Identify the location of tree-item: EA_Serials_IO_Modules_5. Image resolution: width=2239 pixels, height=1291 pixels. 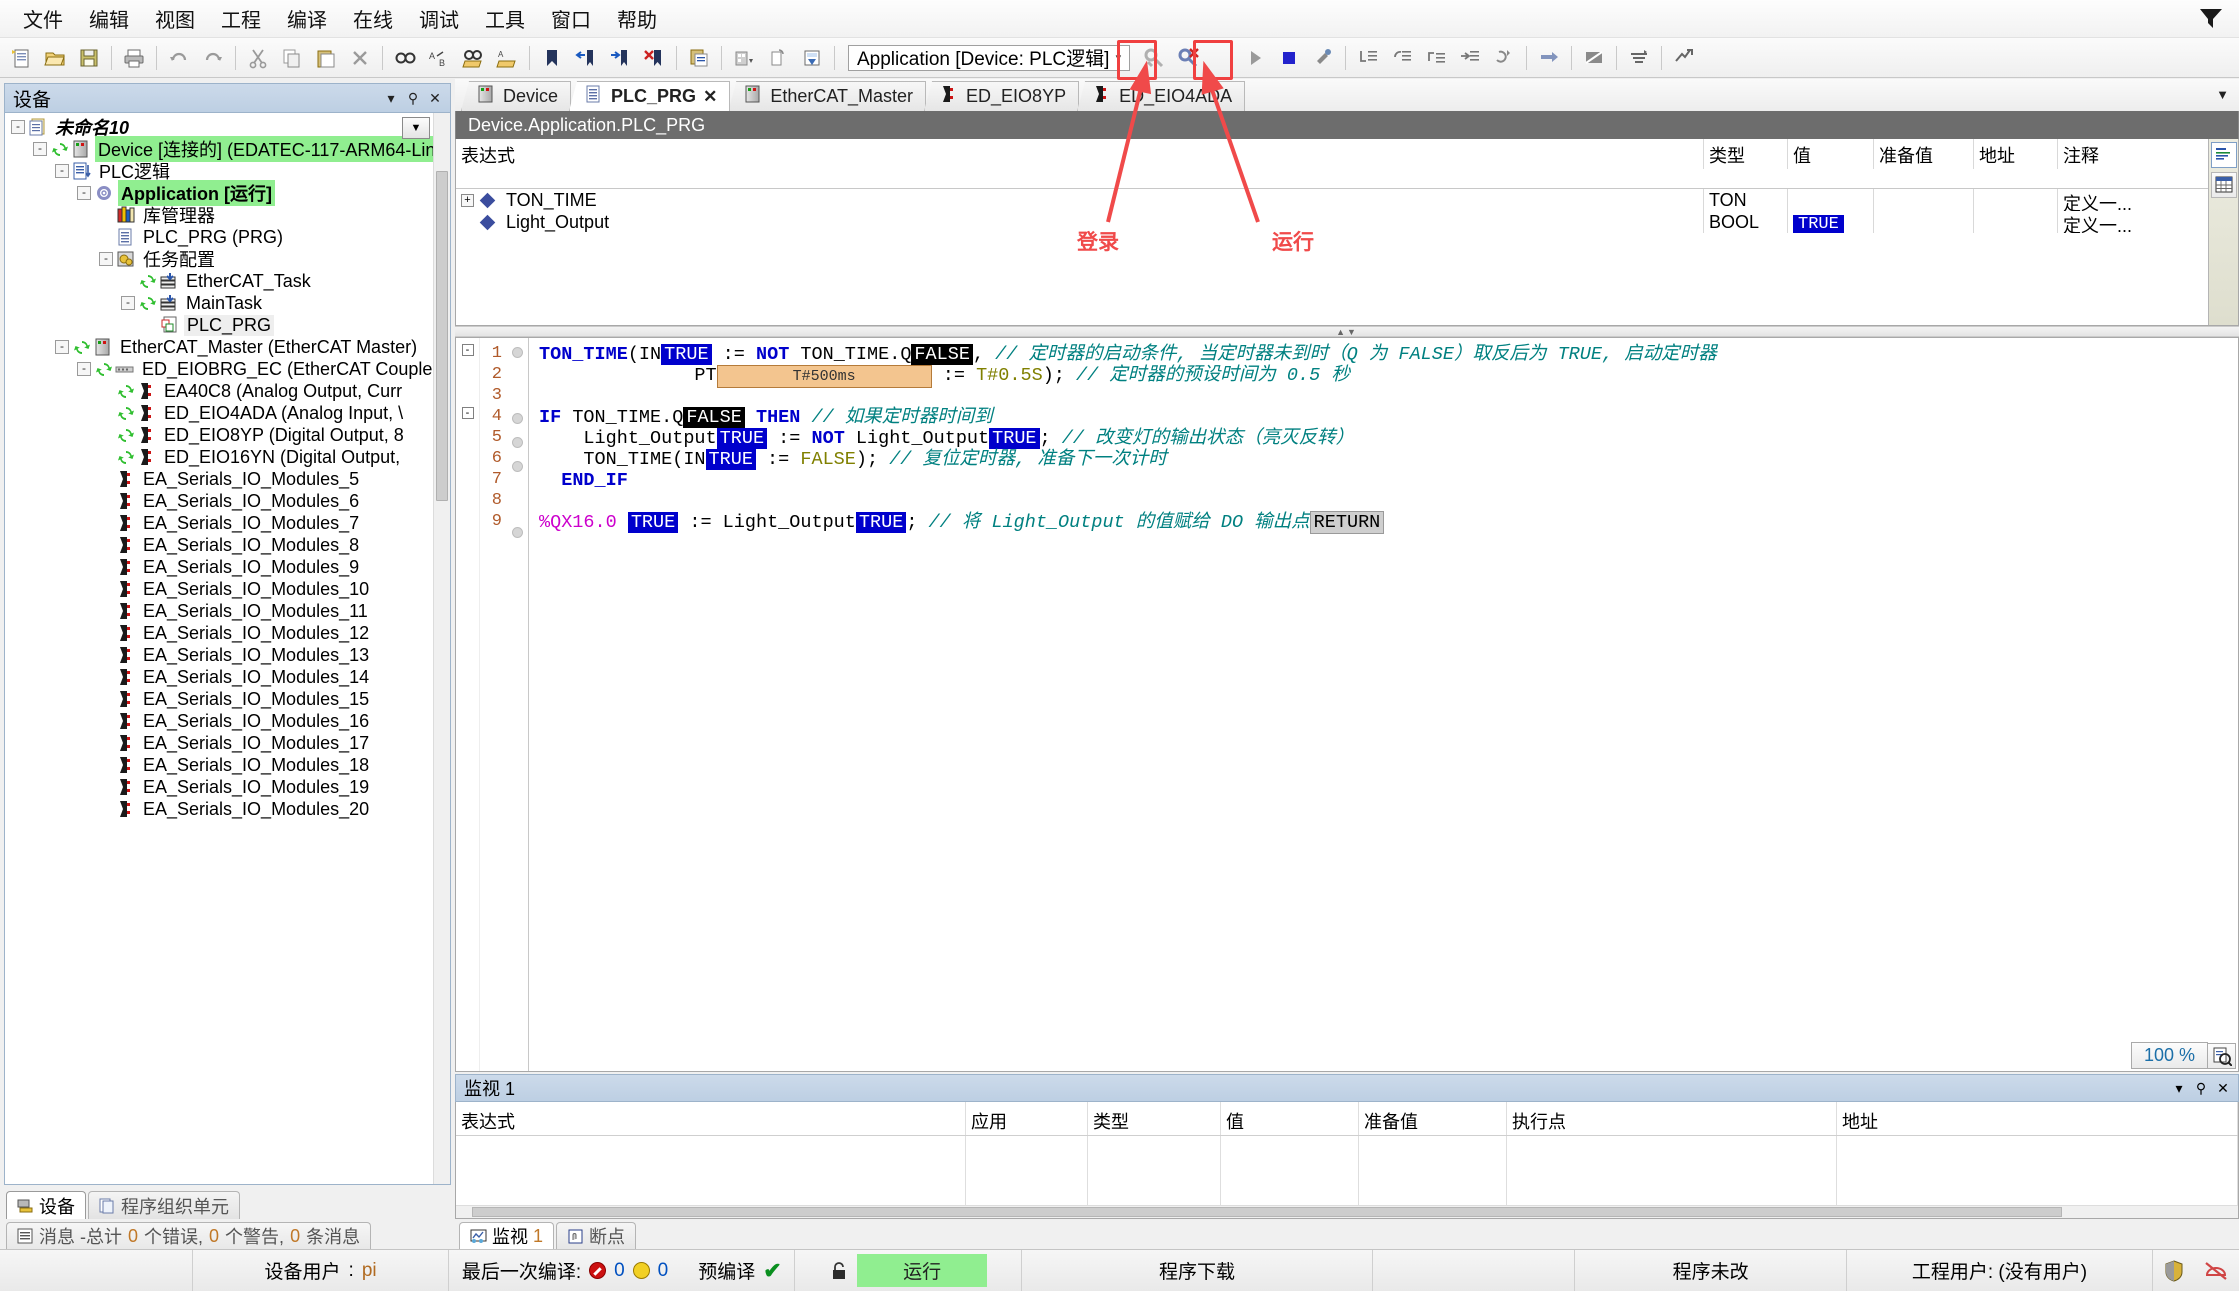
(219, 479).